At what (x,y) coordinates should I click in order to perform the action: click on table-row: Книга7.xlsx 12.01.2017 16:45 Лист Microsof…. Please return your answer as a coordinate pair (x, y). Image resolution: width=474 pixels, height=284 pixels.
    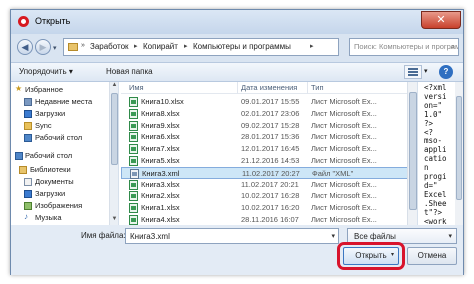
    Looking at the image, I should click on (269, 149).